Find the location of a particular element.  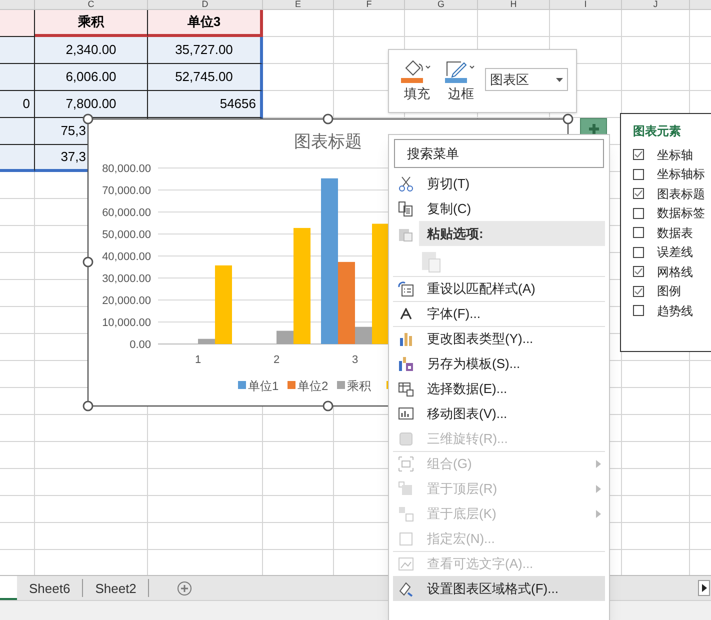

copy-icon is located at coordinates (406, 208).